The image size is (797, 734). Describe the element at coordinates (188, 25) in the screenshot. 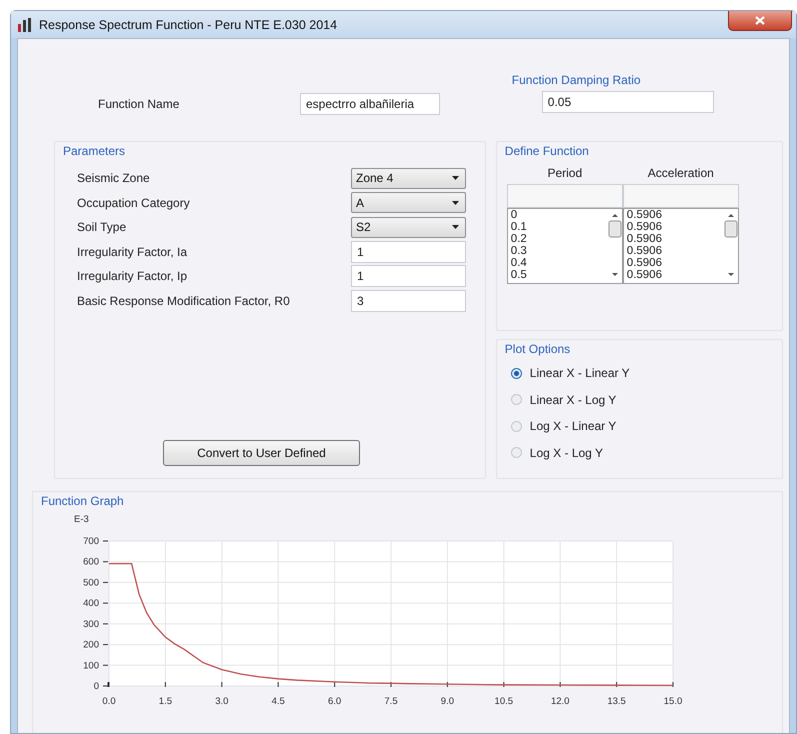

I see `window-title: Response Spectrum Function - Peru NTE E.030 2014` at that location.